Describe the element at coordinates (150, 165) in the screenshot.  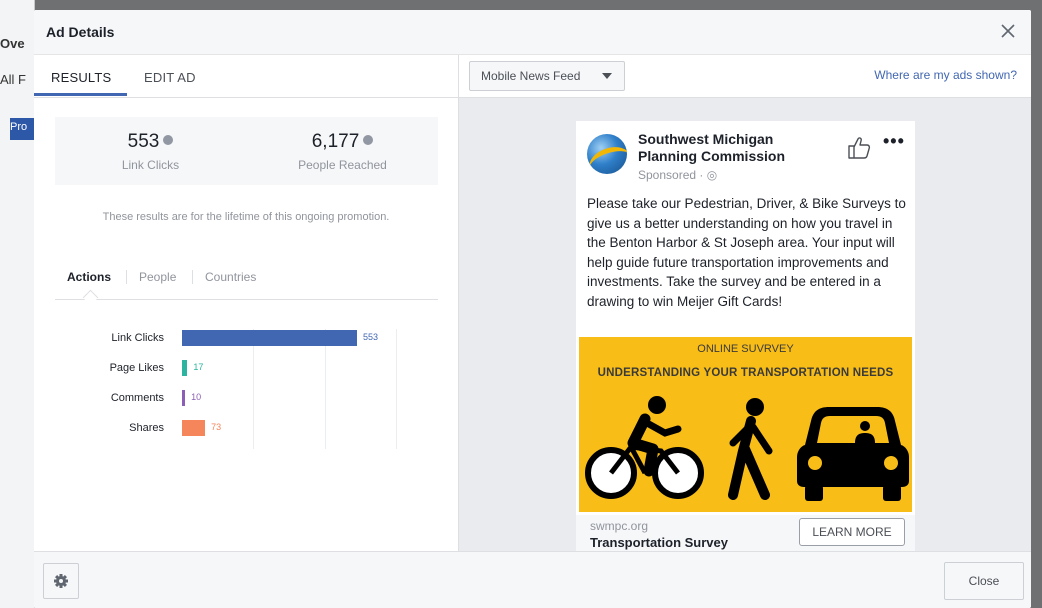
I see `stat-label: Link Clicks` at that location.